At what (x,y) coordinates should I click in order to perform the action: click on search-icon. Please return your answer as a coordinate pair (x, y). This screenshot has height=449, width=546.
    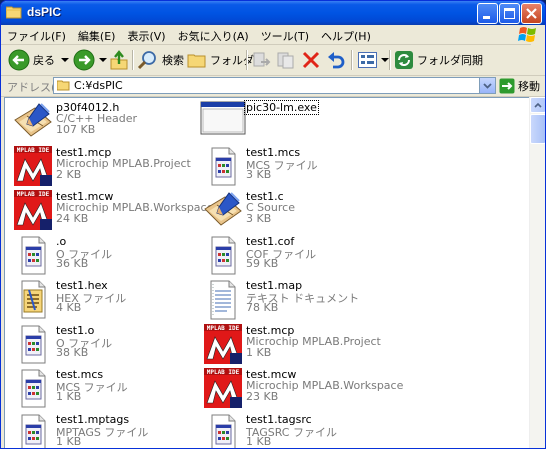
    Looking at the image, I should click on (146, 60).